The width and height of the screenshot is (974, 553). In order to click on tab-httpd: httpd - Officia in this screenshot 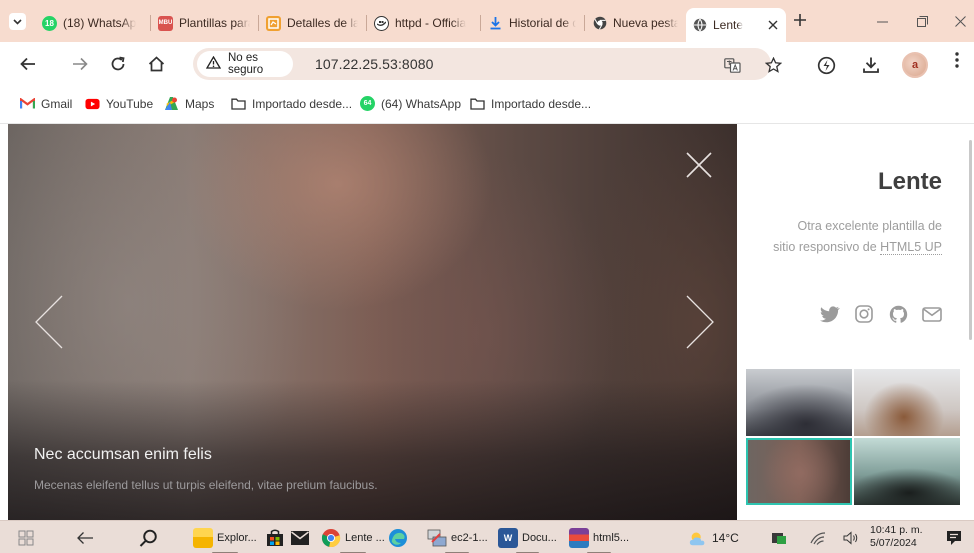, I will do `click(423, 23)`.